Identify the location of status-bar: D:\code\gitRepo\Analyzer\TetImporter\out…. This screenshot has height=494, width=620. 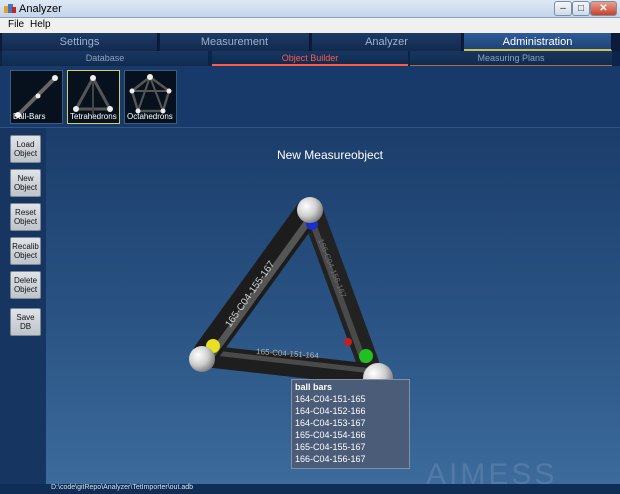
(310, 489).